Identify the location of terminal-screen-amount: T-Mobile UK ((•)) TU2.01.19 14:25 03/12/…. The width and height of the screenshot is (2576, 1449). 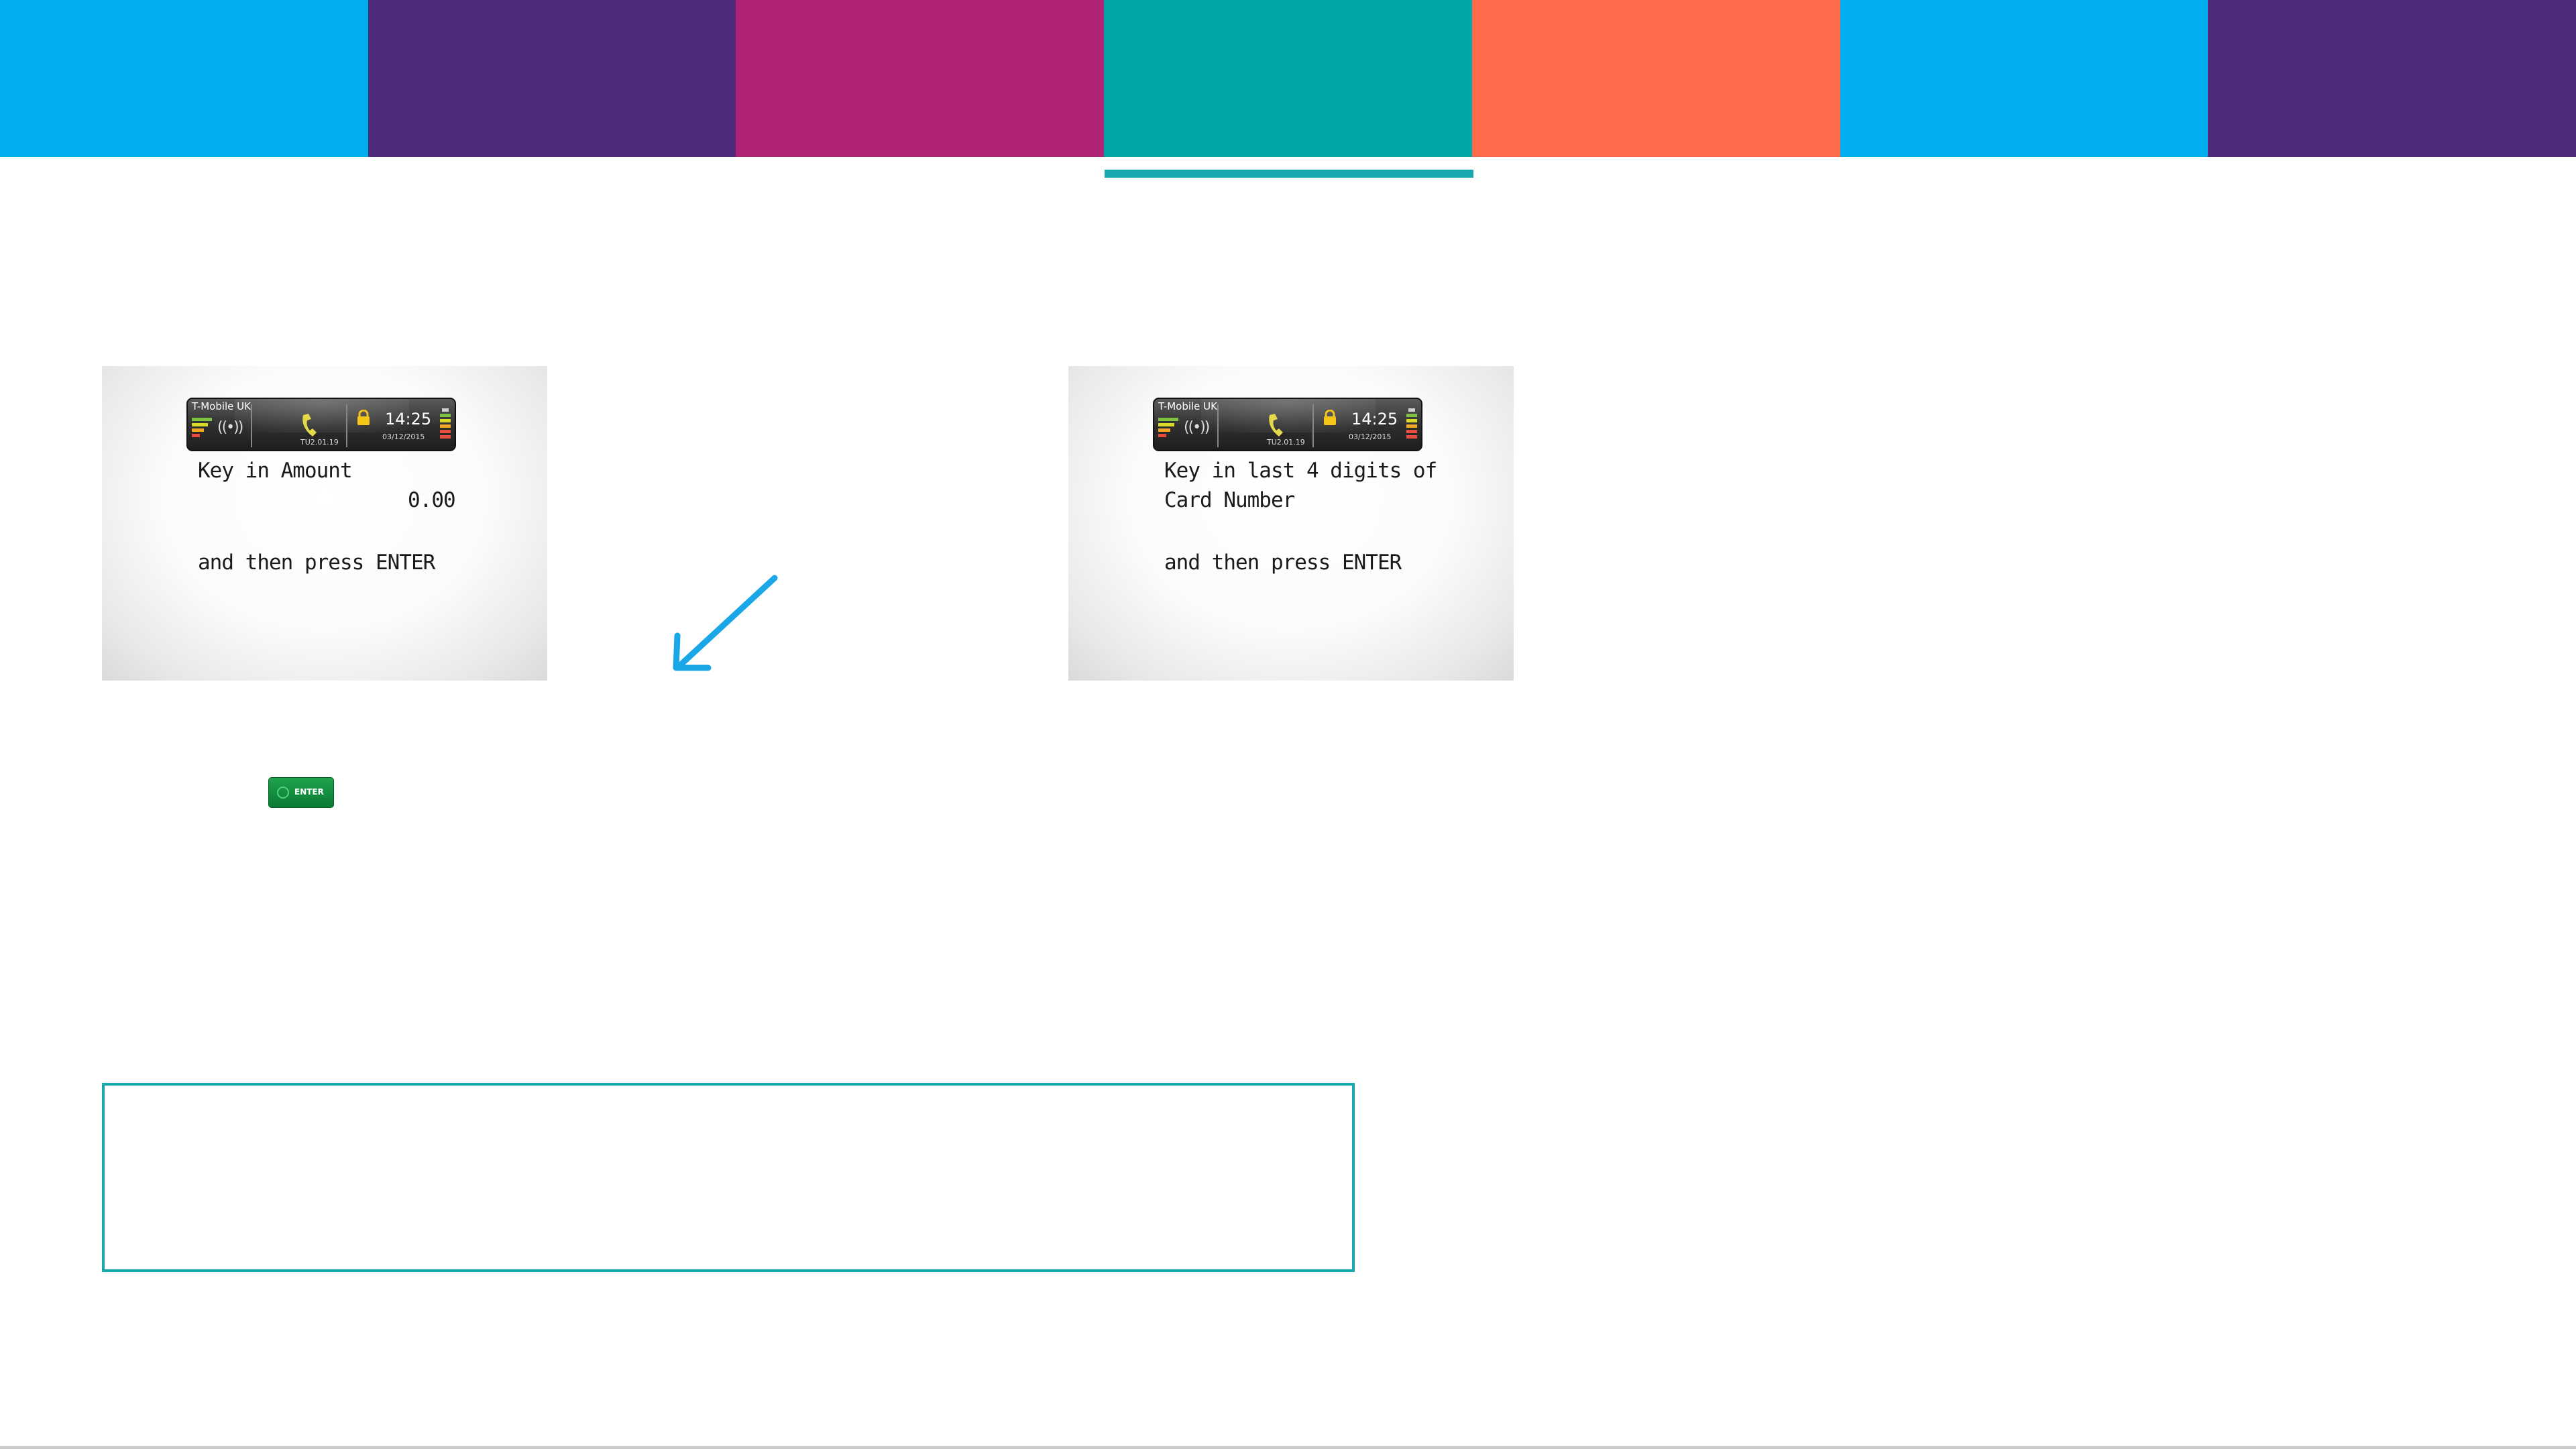
(324, 523).